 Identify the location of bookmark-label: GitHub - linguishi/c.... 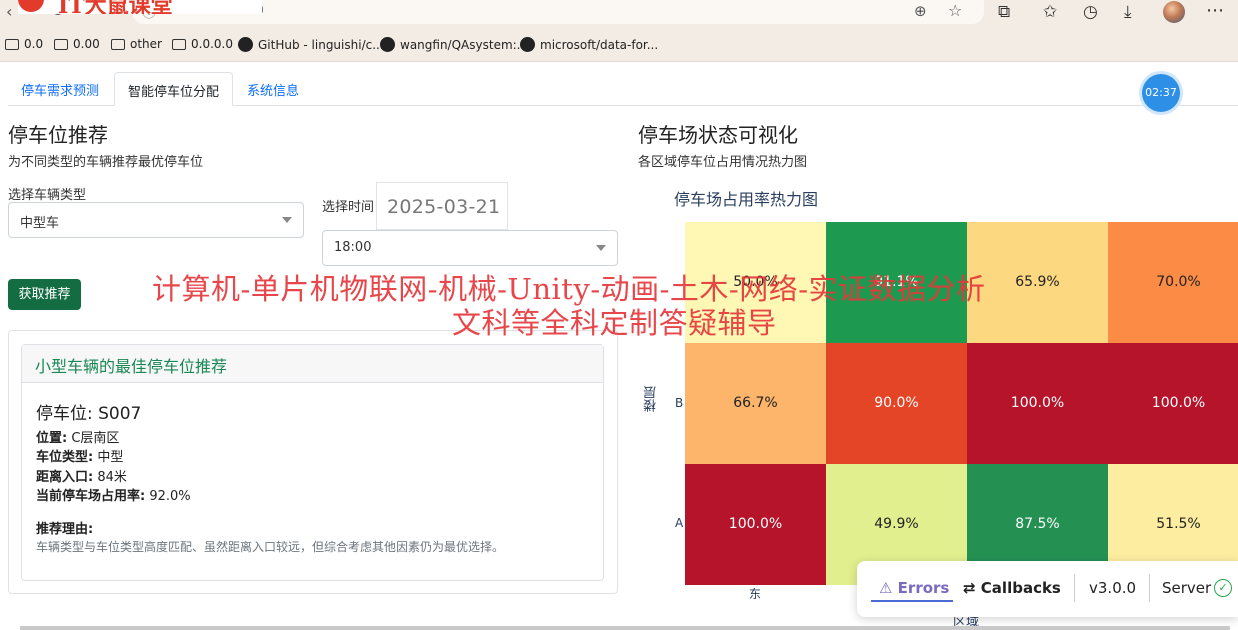
(321, 44).